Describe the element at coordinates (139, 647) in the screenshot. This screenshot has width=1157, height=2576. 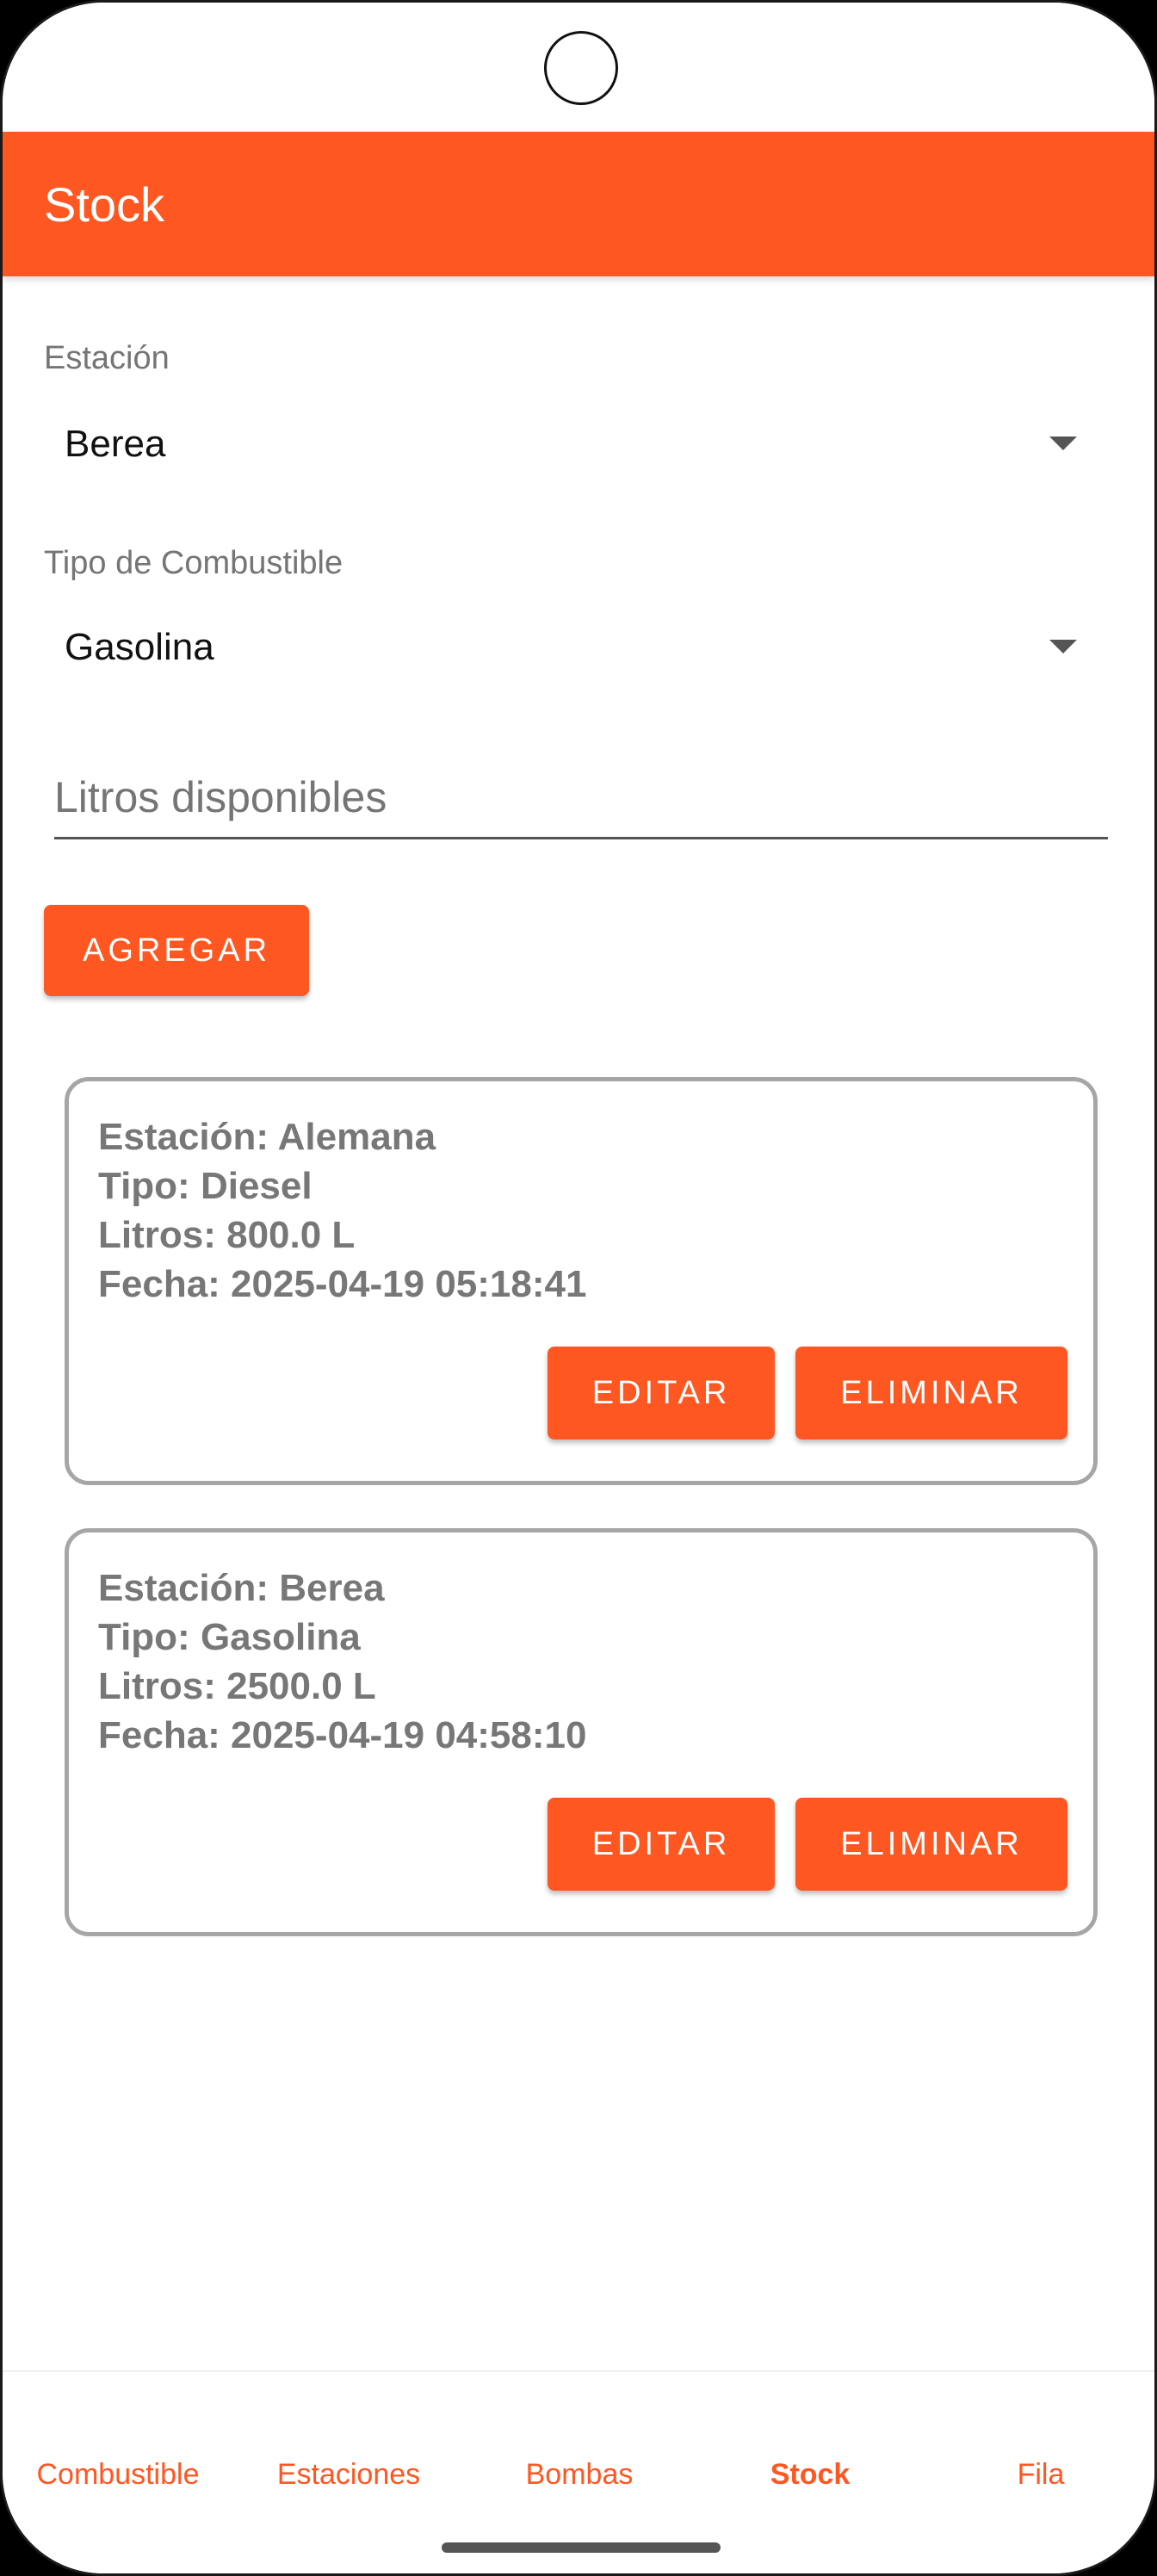
I see `fuel-type-selected-value: Gasolina` at that location.